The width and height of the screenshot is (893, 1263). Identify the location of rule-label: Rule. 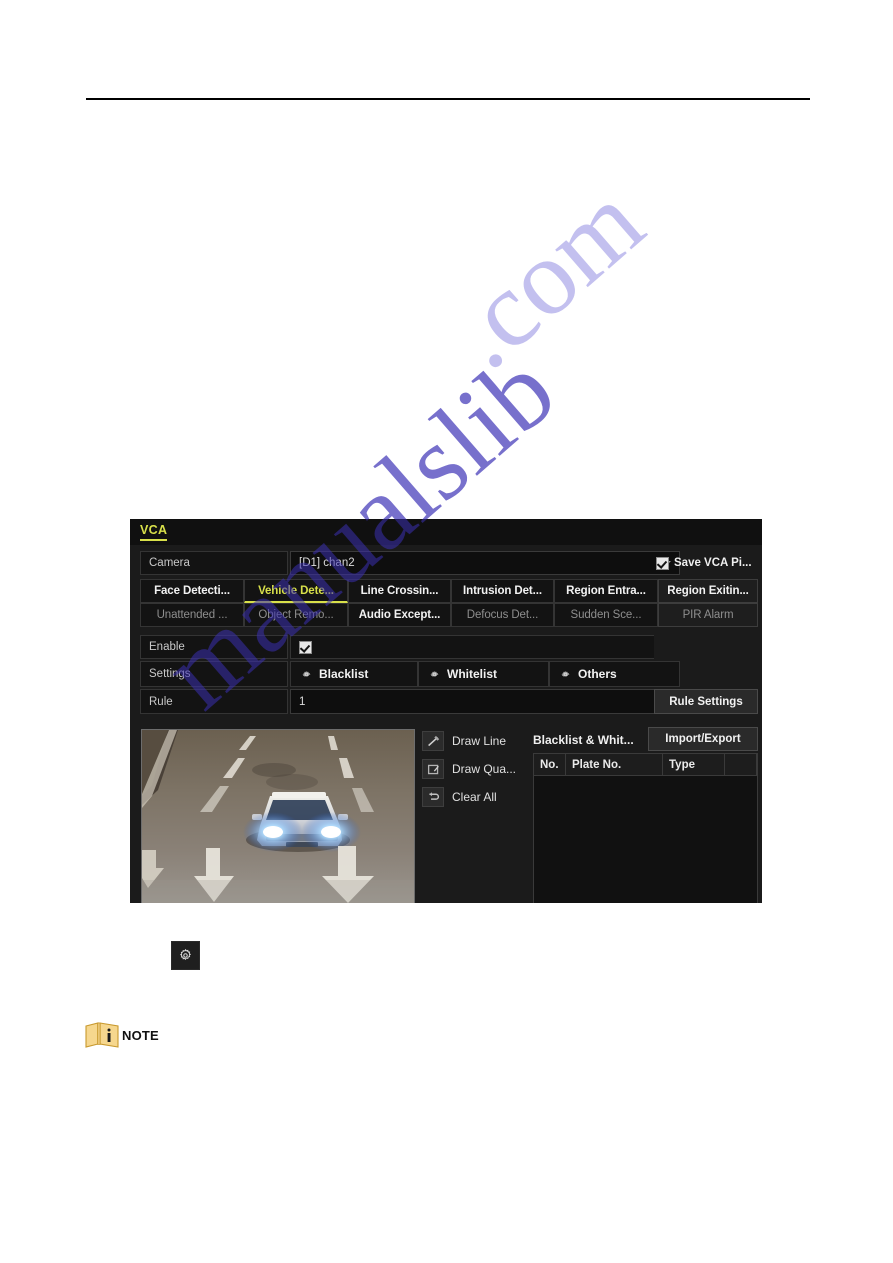
(214, 701).